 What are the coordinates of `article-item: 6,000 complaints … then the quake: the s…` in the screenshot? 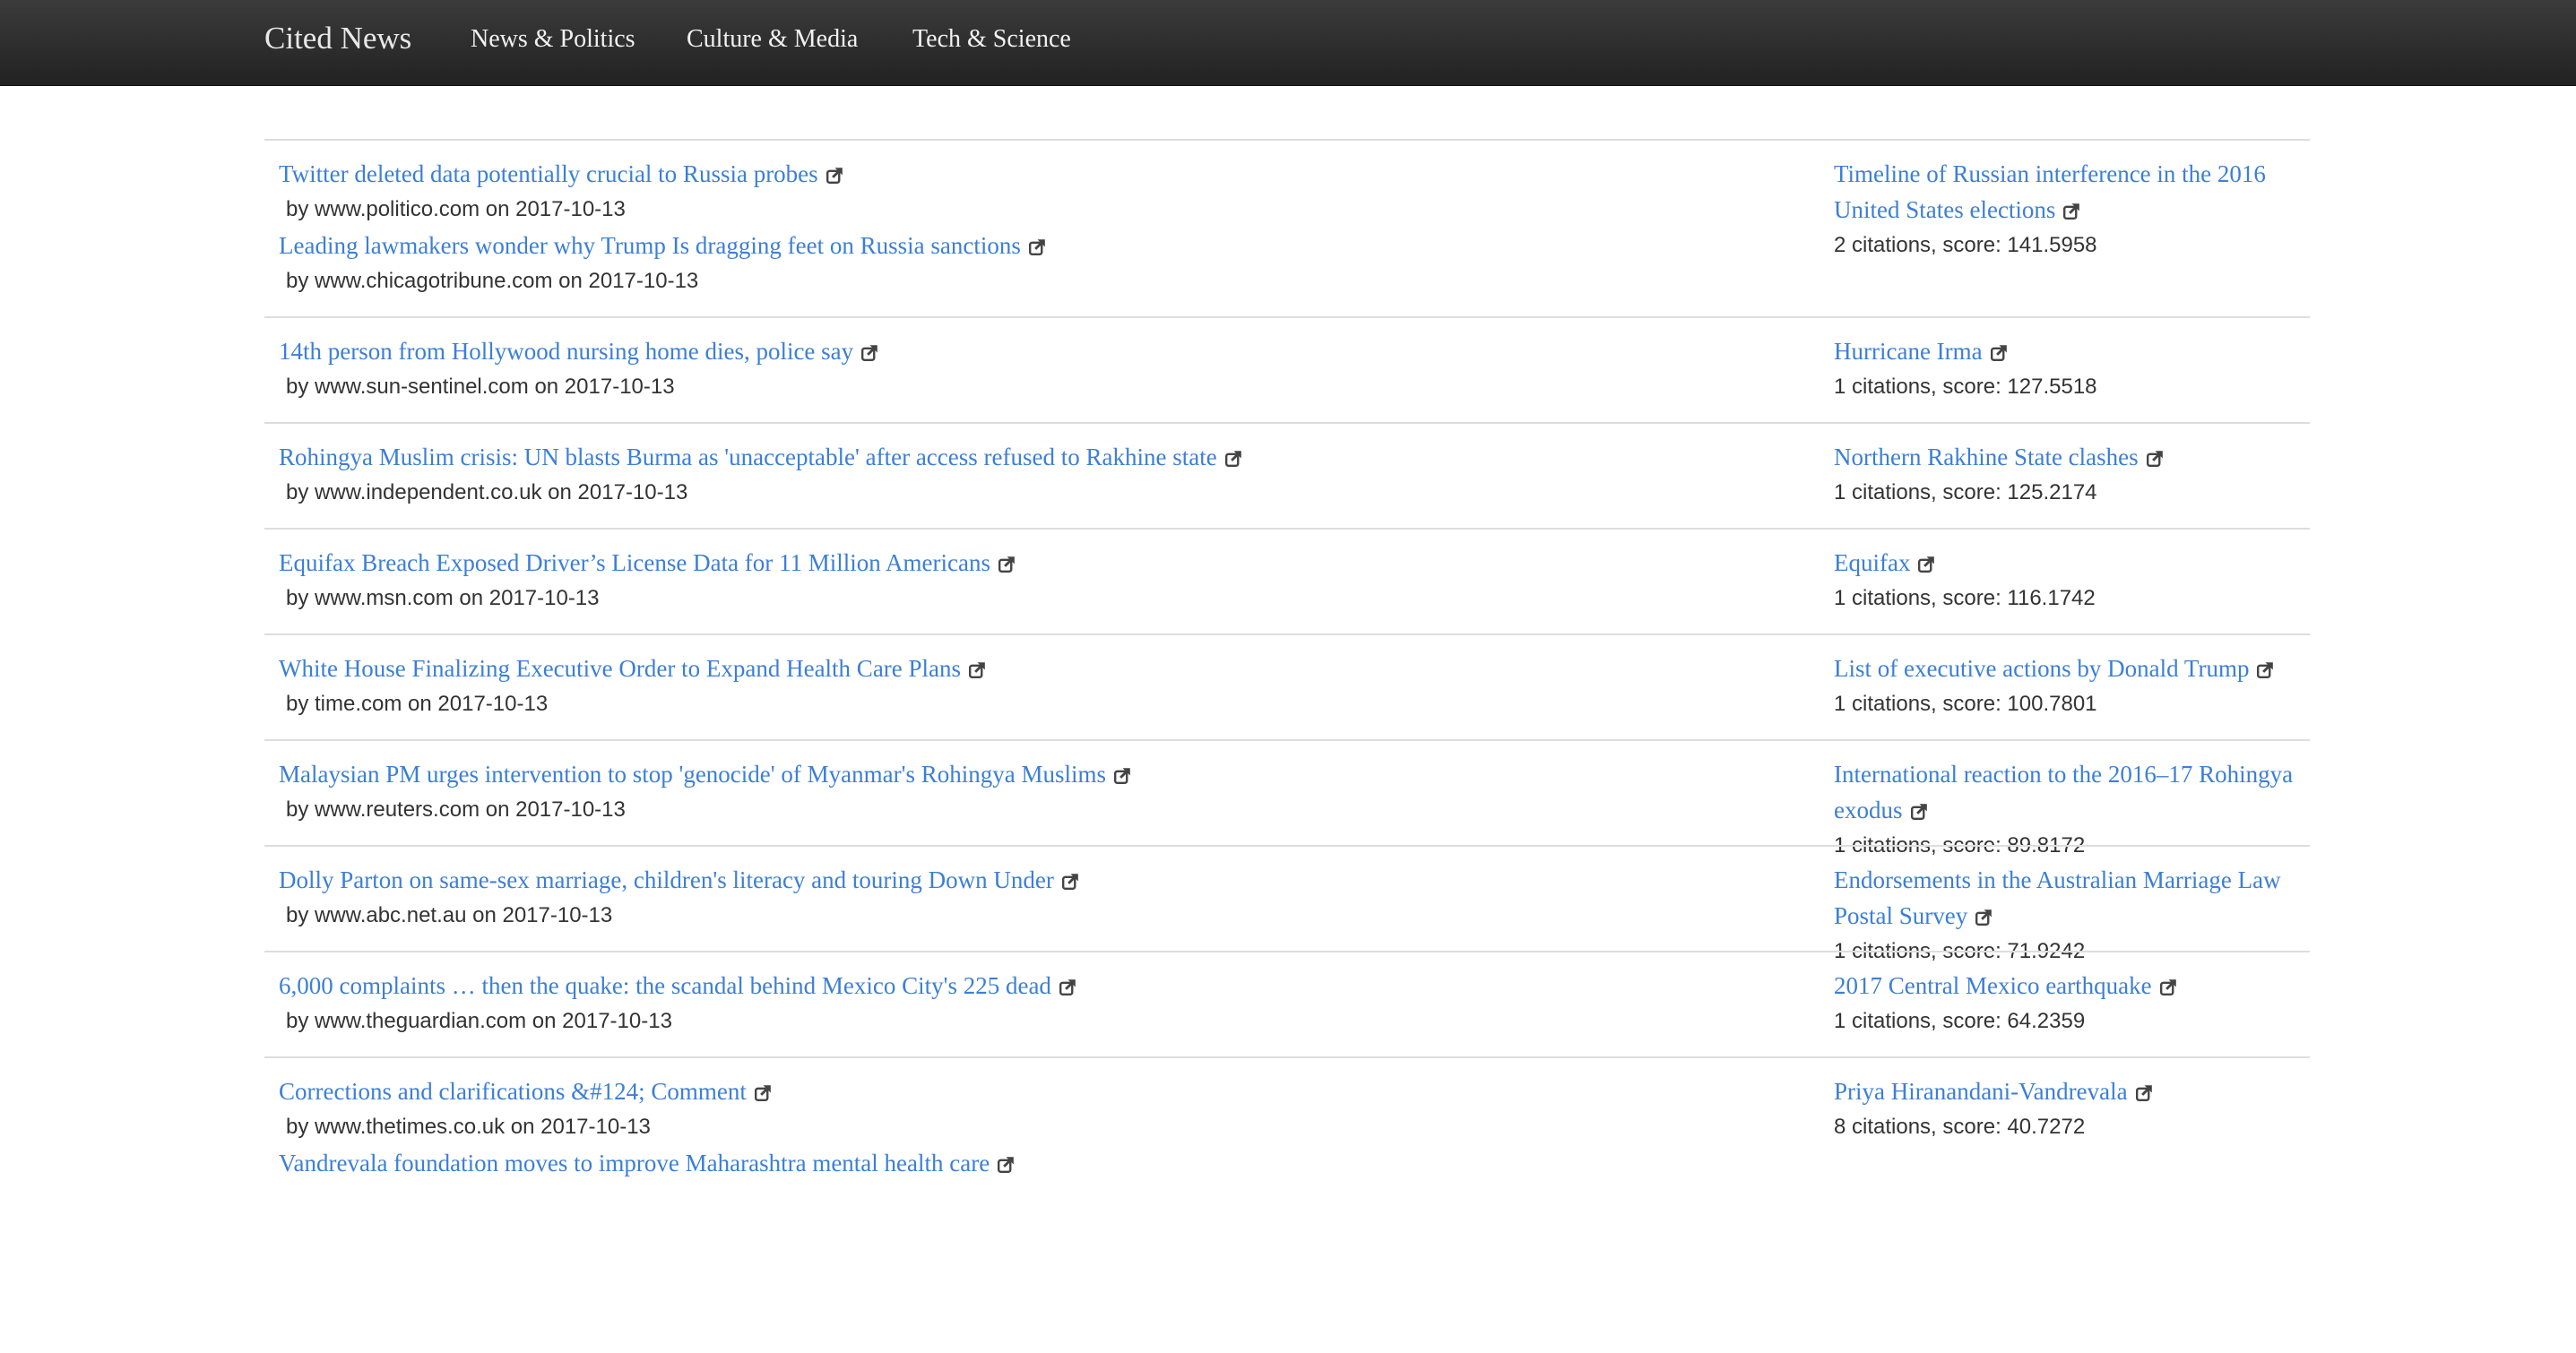 It's located at (1040, 1003).